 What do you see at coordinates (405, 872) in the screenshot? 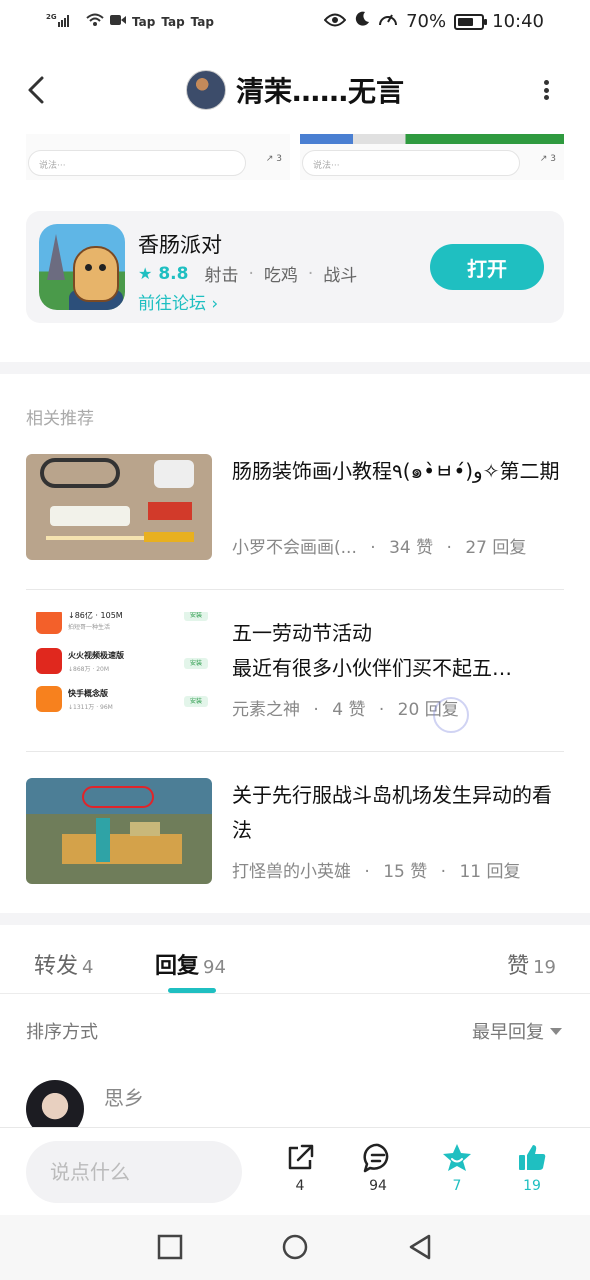
I see `related-item-likes: 15 赞` at bounding box center [405, 872].